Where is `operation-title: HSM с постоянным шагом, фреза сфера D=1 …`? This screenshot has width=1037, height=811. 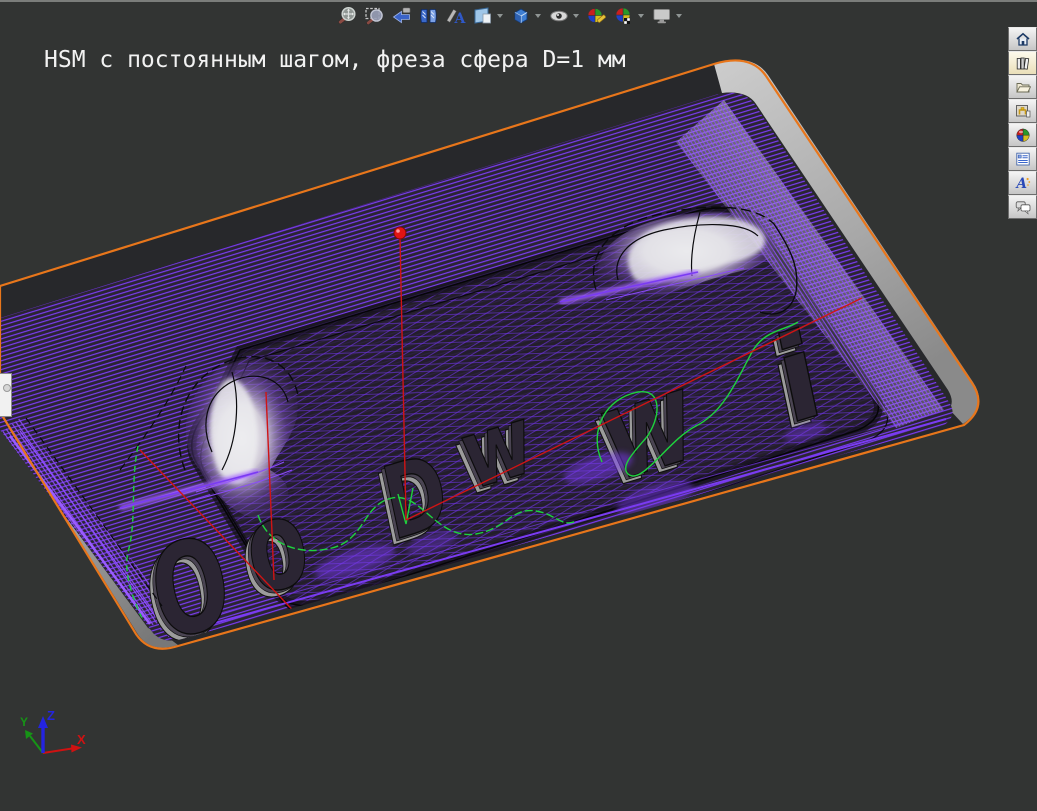
operation-title: HSM с постоянным шагом, фреза сфера D=1 … is located at coordinates (335, 60).